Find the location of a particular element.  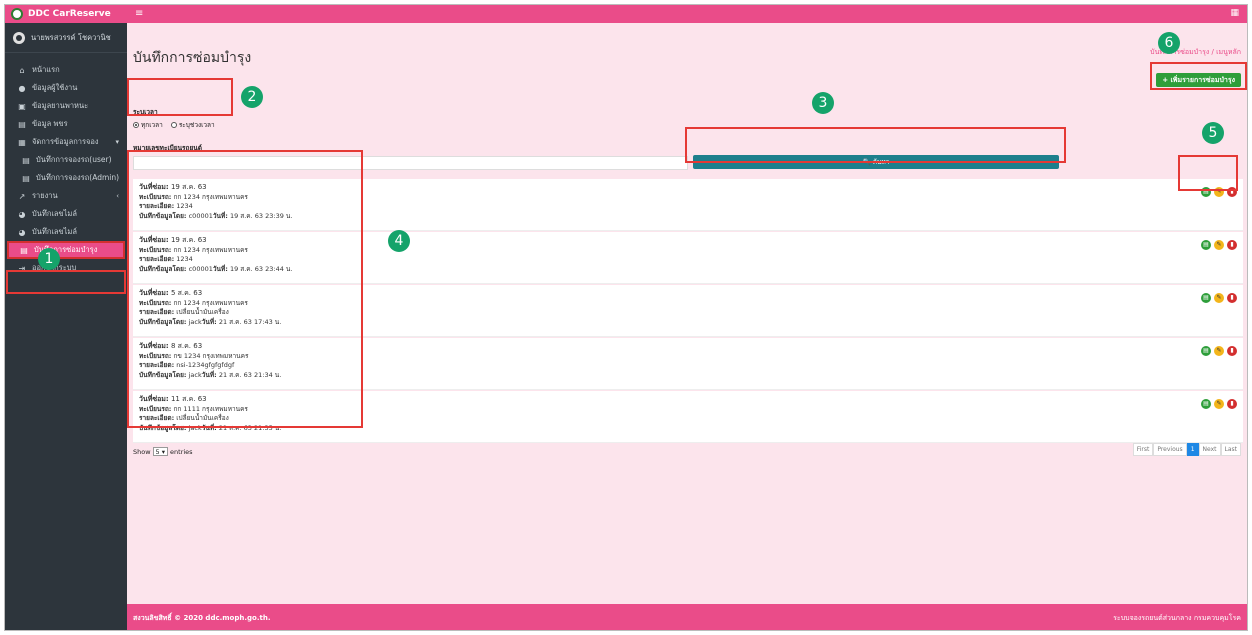

calendar-icon: ▦ is located at coordinates (22, 142).